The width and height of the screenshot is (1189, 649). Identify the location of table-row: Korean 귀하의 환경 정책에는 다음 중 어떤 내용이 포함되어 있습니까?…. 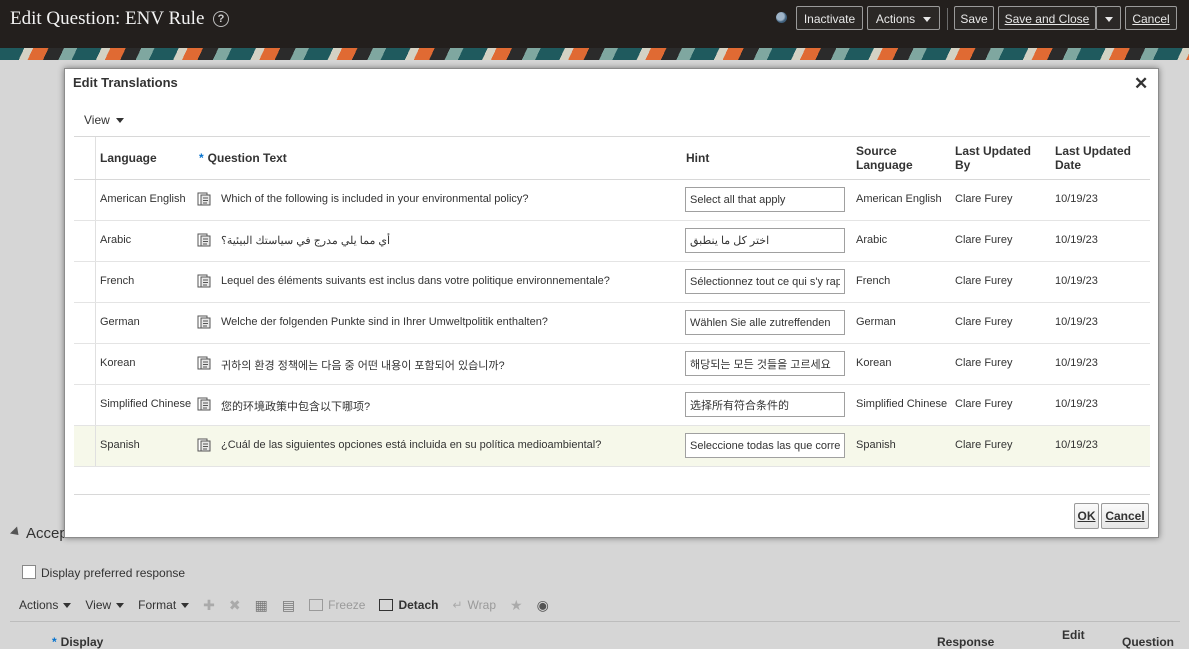
(612, 364).